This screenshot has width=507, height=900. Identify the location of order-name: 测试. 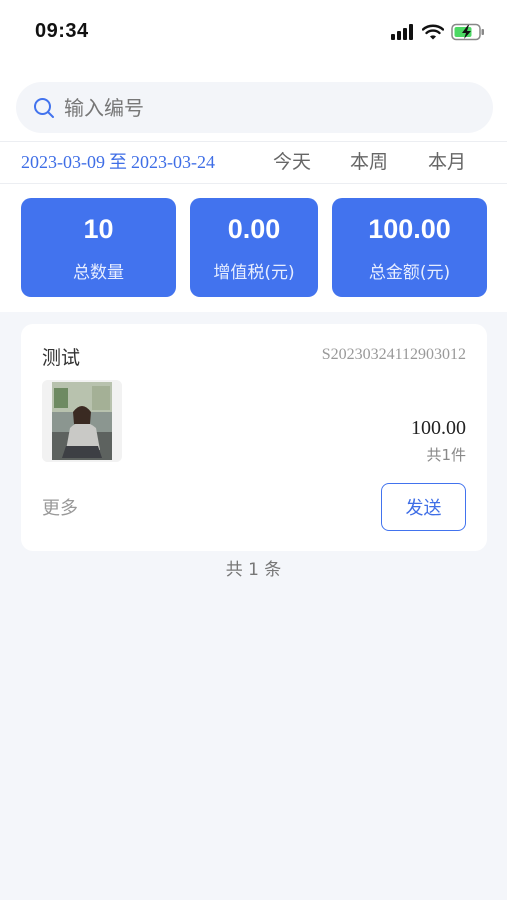
(61, 358).